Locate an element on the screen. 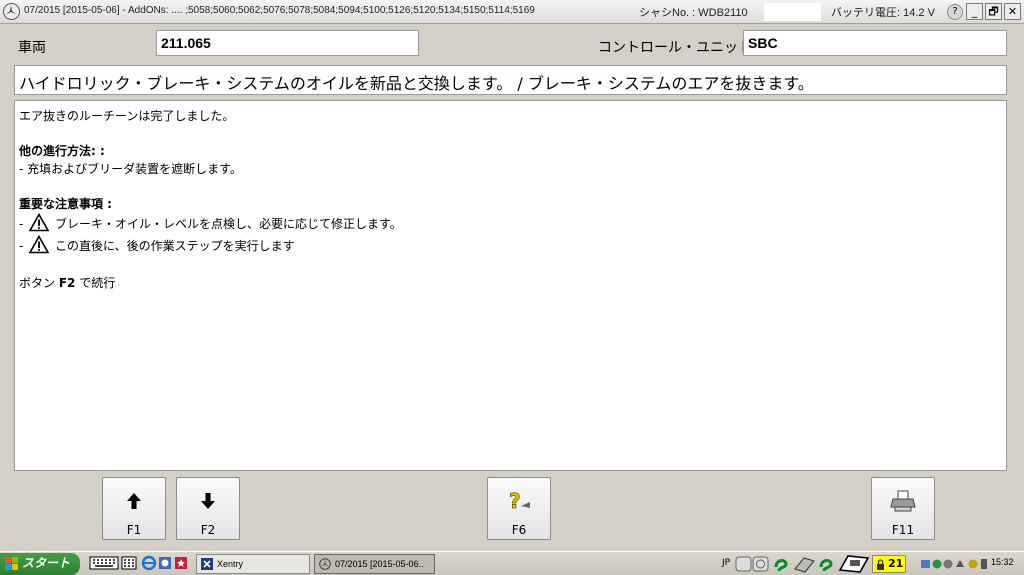 The height and width of the screenshot is (575, 1024). system-tray: JP 21 is located at coordinates (862, 563).